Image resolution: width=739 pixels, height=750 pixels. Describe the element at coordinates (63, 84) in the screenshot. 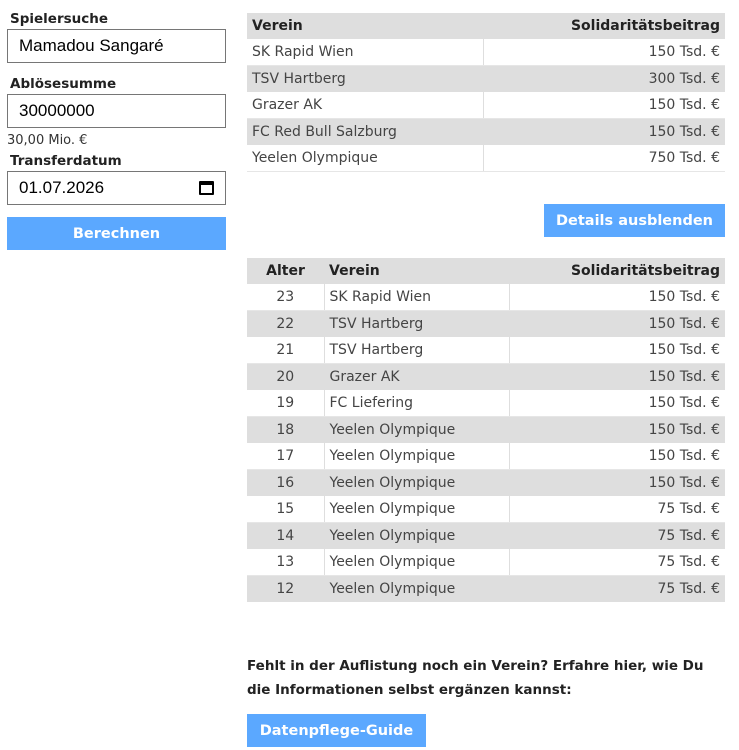

I see `transfer-fee-label: Ablösesumme` at that location.